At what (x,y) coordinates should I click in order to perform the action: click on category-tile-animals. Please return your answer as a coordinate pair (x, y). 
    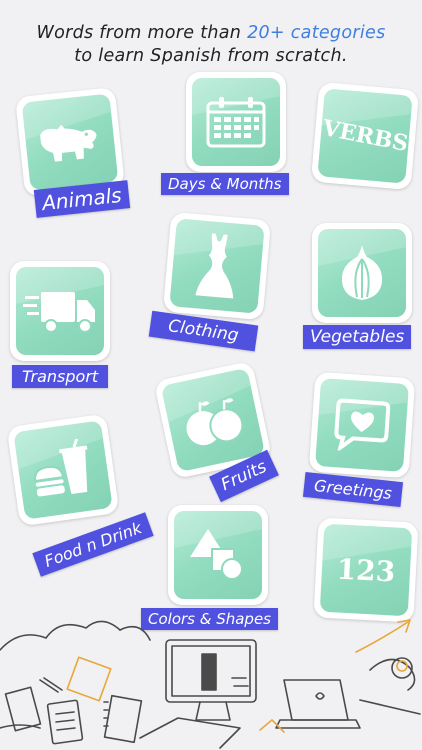
    Looking at the image, I should click on (70, 142).